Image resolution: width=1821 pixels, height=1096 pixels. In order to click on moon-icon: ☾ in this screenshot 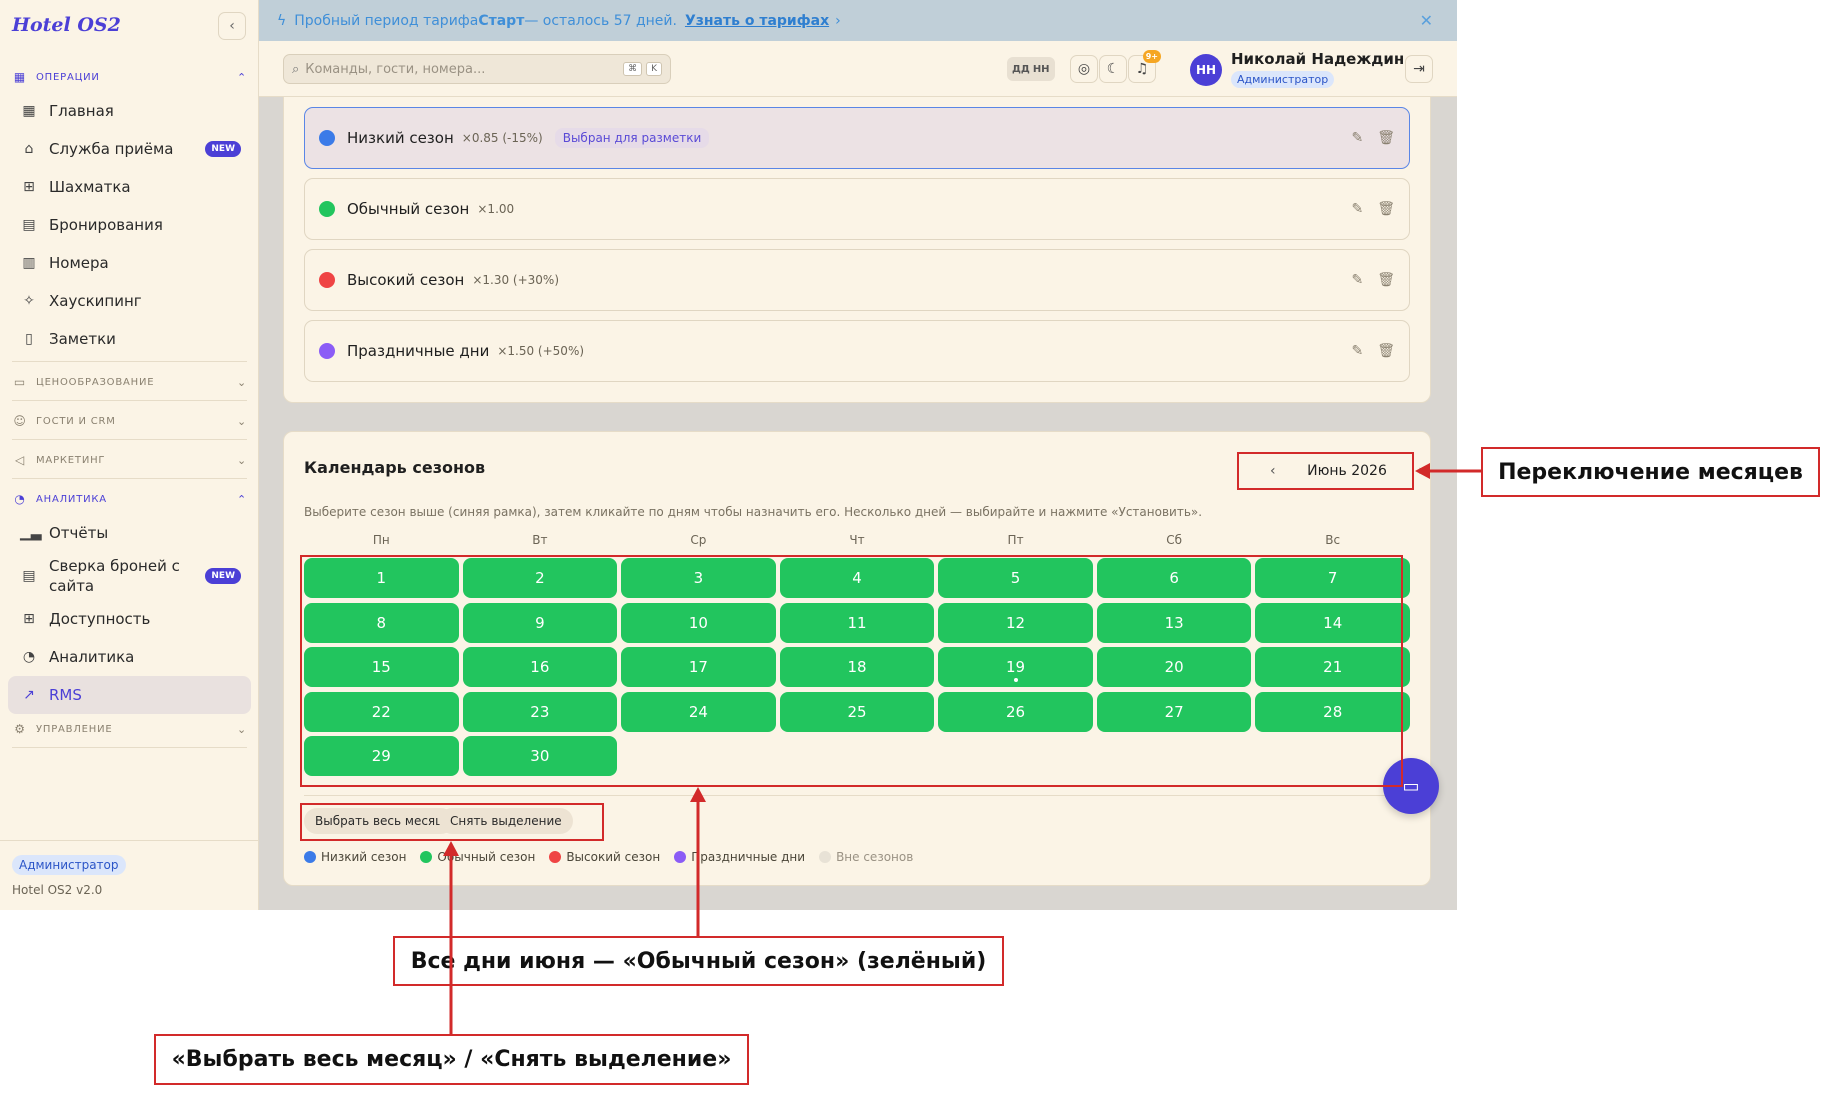, I will do `click(1113, 69)`.